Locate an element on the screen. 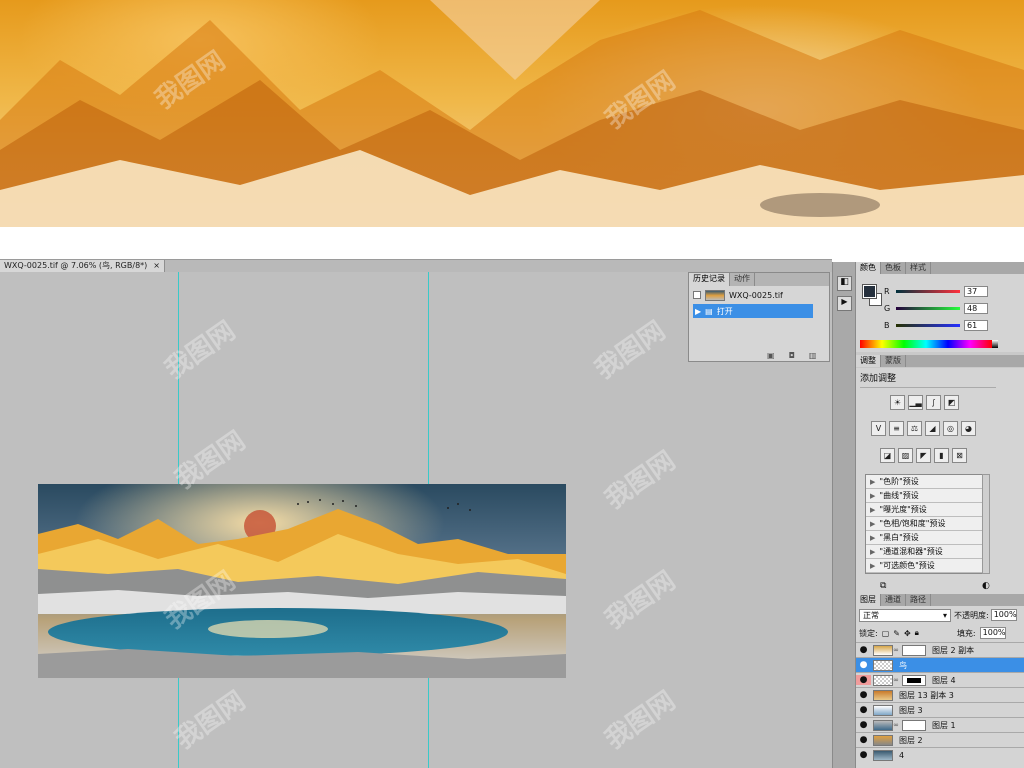 This screenshot has width=1024, height=768. posterize-icon: ▨ is located at coordinates (905, 455).